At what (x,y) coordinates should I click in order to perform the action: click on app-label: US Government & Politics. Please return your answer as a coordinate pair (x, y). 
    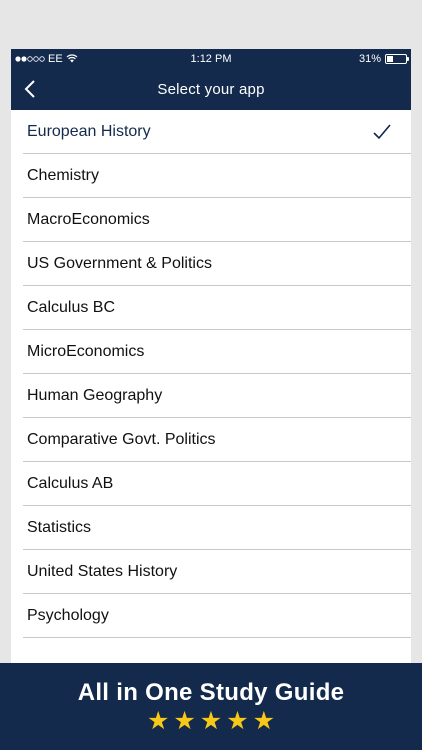
    Looking at the image, I should click on (119, 263).